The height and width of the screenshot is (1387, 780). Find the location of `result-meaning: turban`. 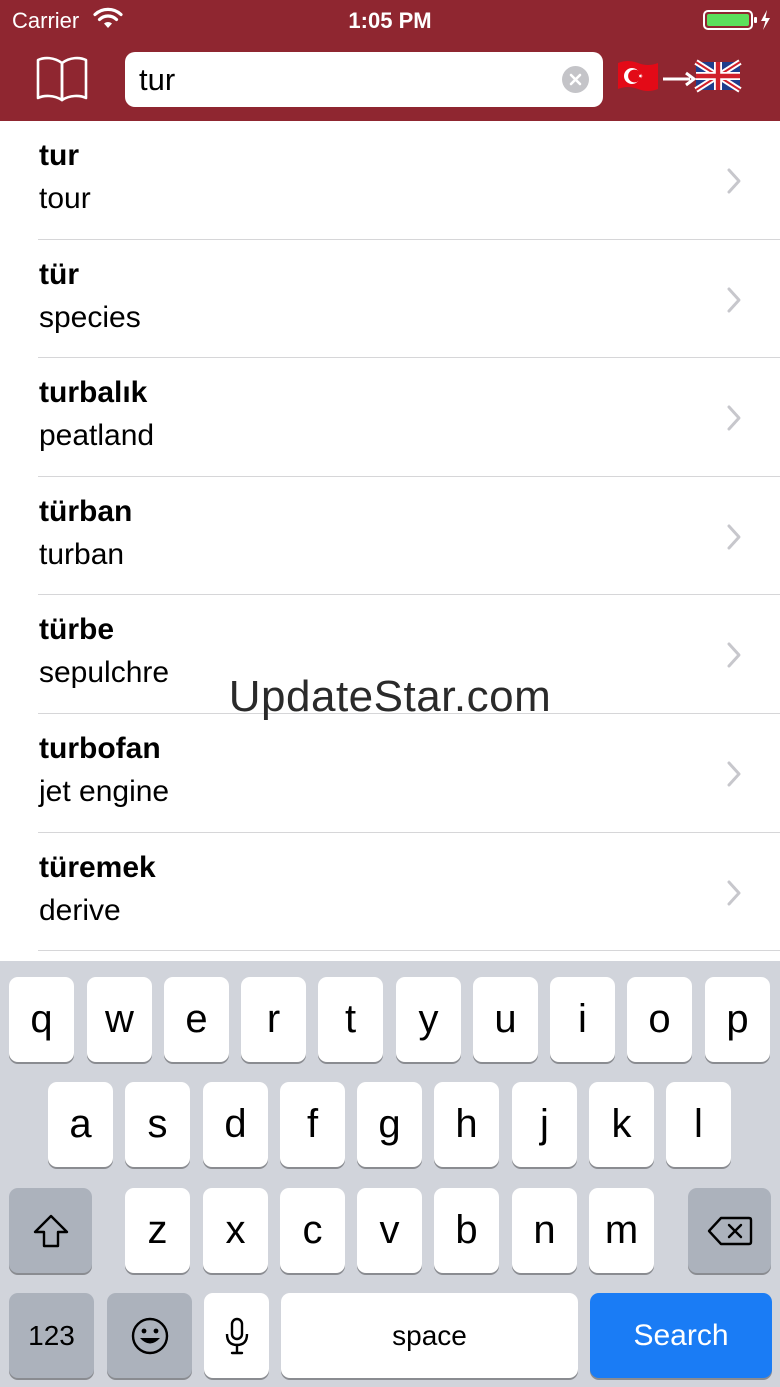

result-meaning: turban is located at coordinates (82, 554).